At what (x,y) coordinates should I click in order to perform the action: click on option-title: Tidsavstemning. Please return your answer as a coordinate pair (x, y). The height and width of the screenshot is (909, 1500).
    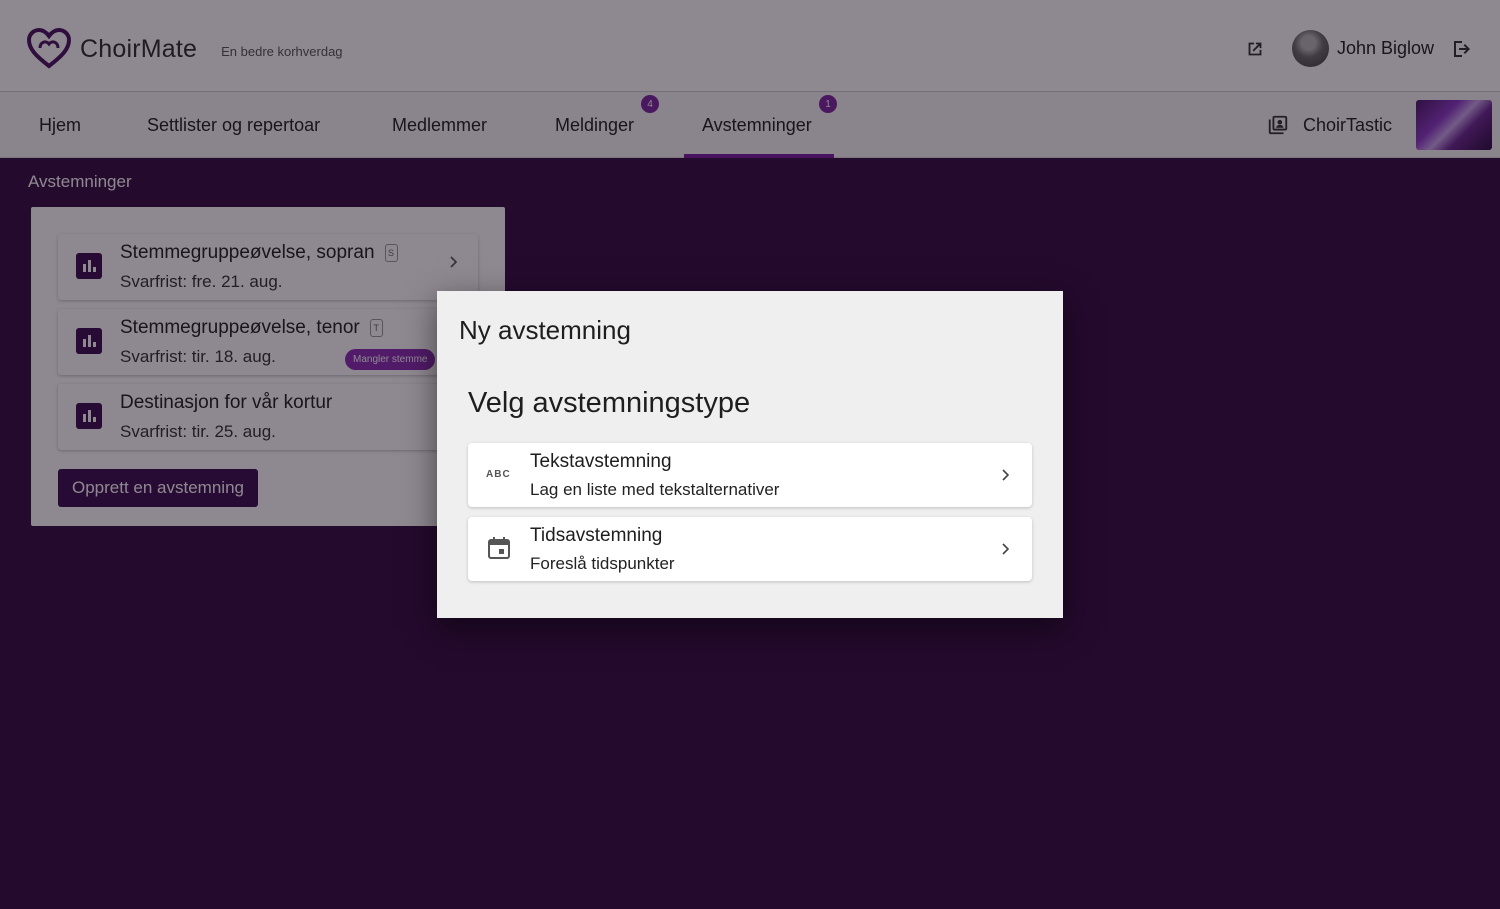
    Looking at the image, I should click on (596, 535).